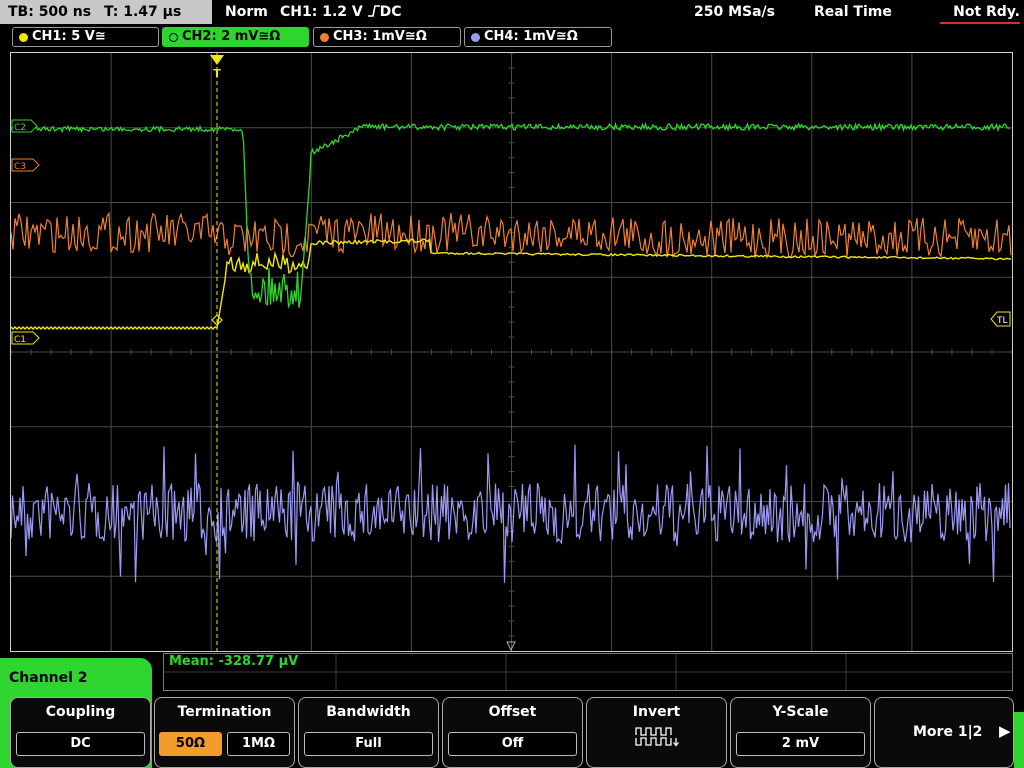 The image size is (1024, 768). Describe the element at coordinates (224, 712) in the screenshot. I see `termination-title: Termination` at that location.